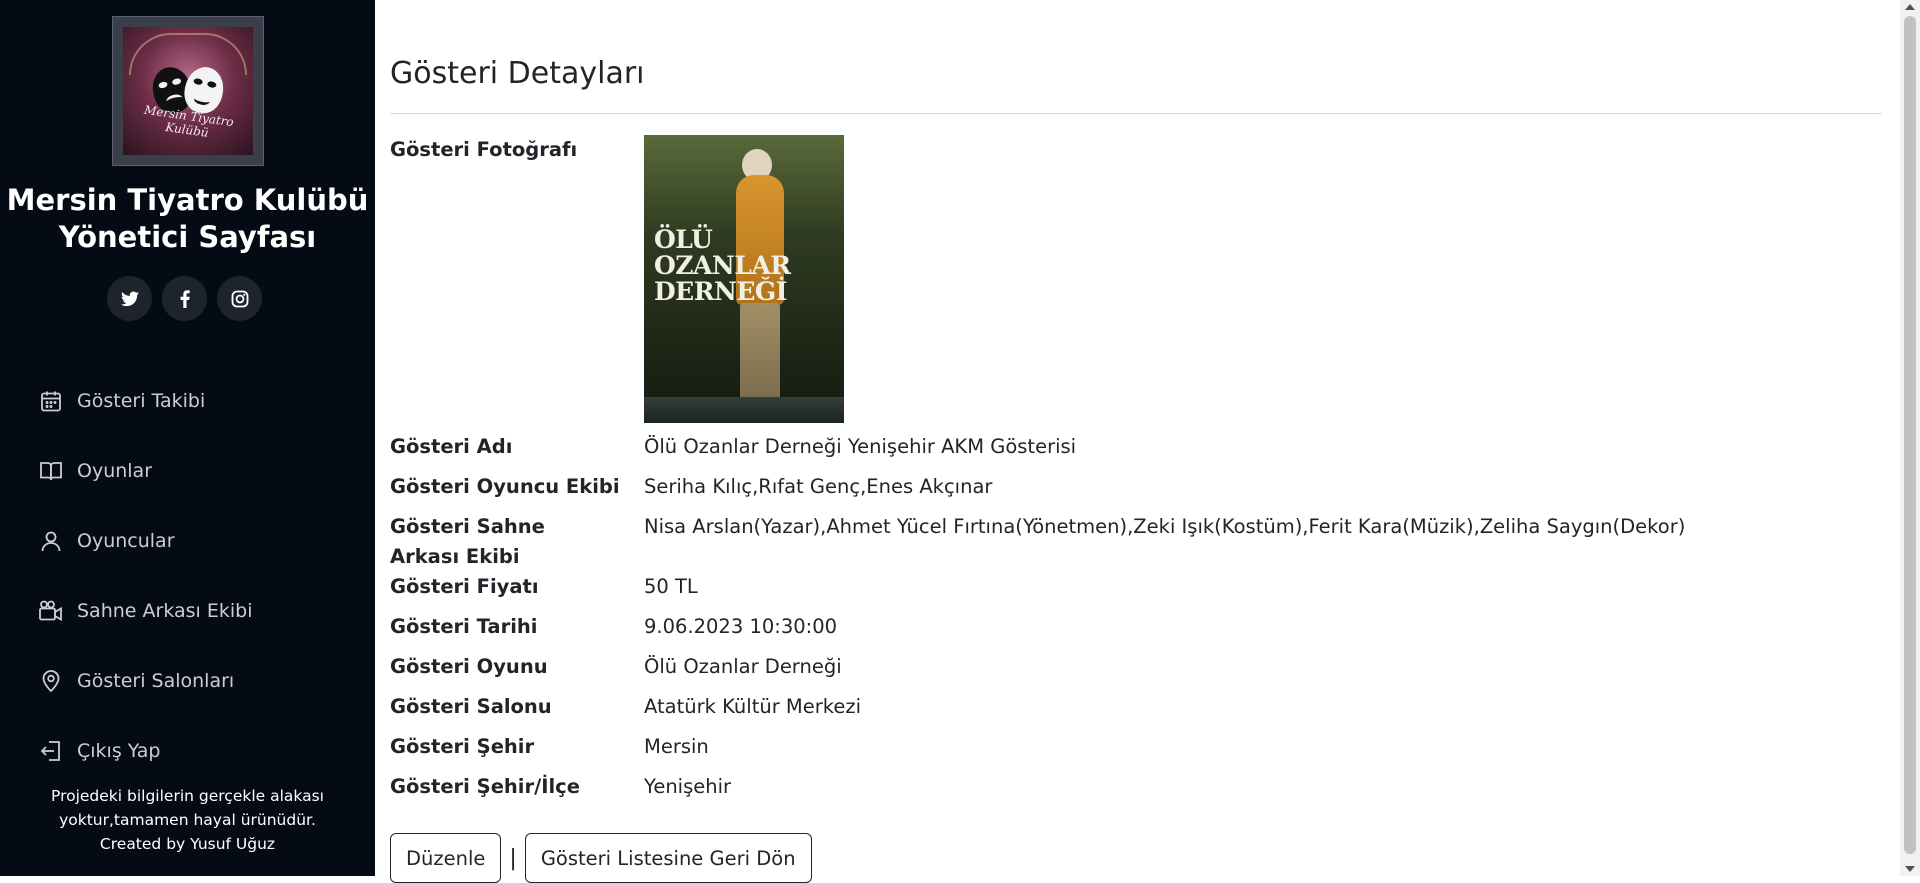  I want to click on field-value: 9.06.2023 10:30:00, so click(741, 626).